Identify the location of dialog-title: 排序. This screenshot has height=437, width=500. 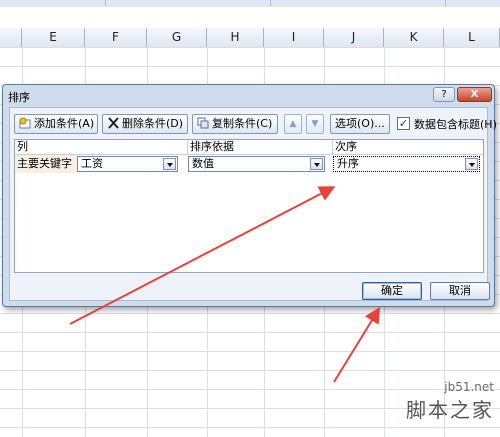
(19, 97).